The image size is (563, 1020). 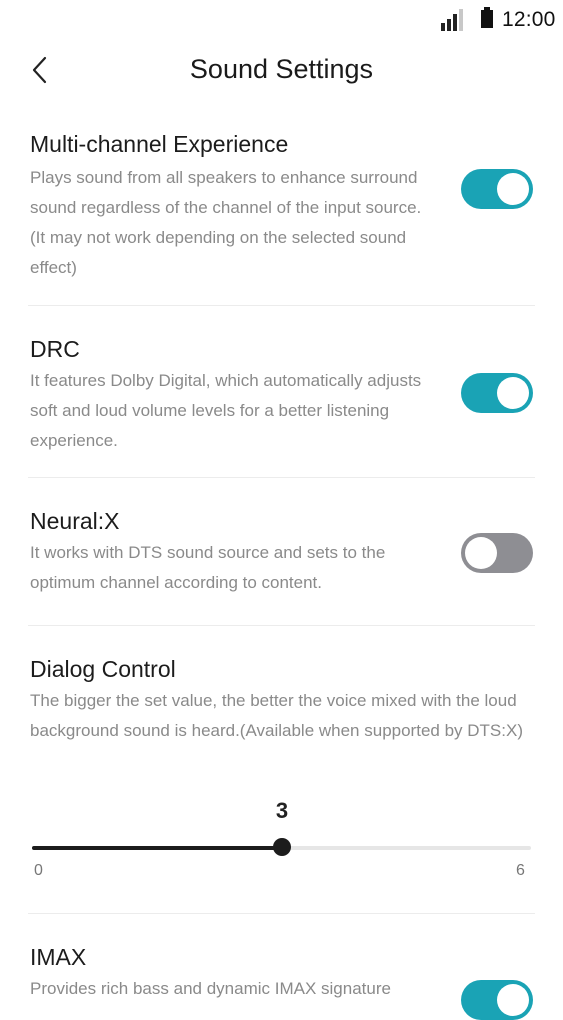 I want to click on slider-max-label: 6, so click(x=520, y=870).